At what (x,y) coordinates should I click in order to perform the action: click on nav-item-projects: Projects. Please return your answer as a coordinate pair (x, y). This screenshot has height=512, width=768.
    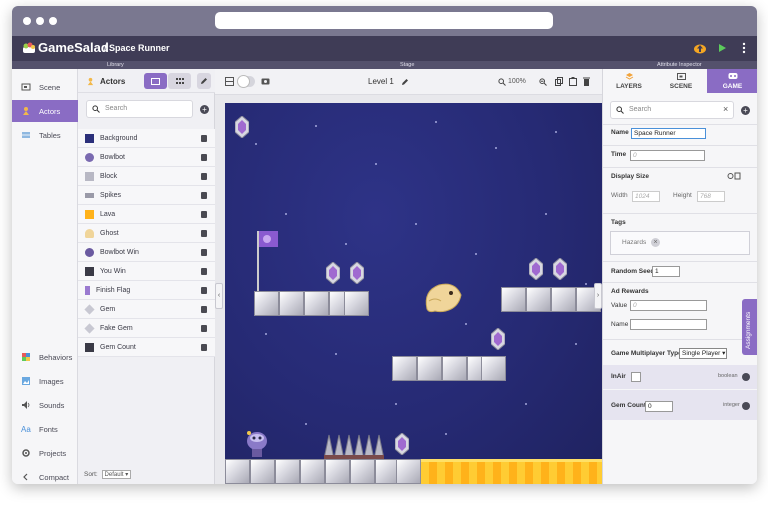
    Looking at the image, I should click on (45, 453).